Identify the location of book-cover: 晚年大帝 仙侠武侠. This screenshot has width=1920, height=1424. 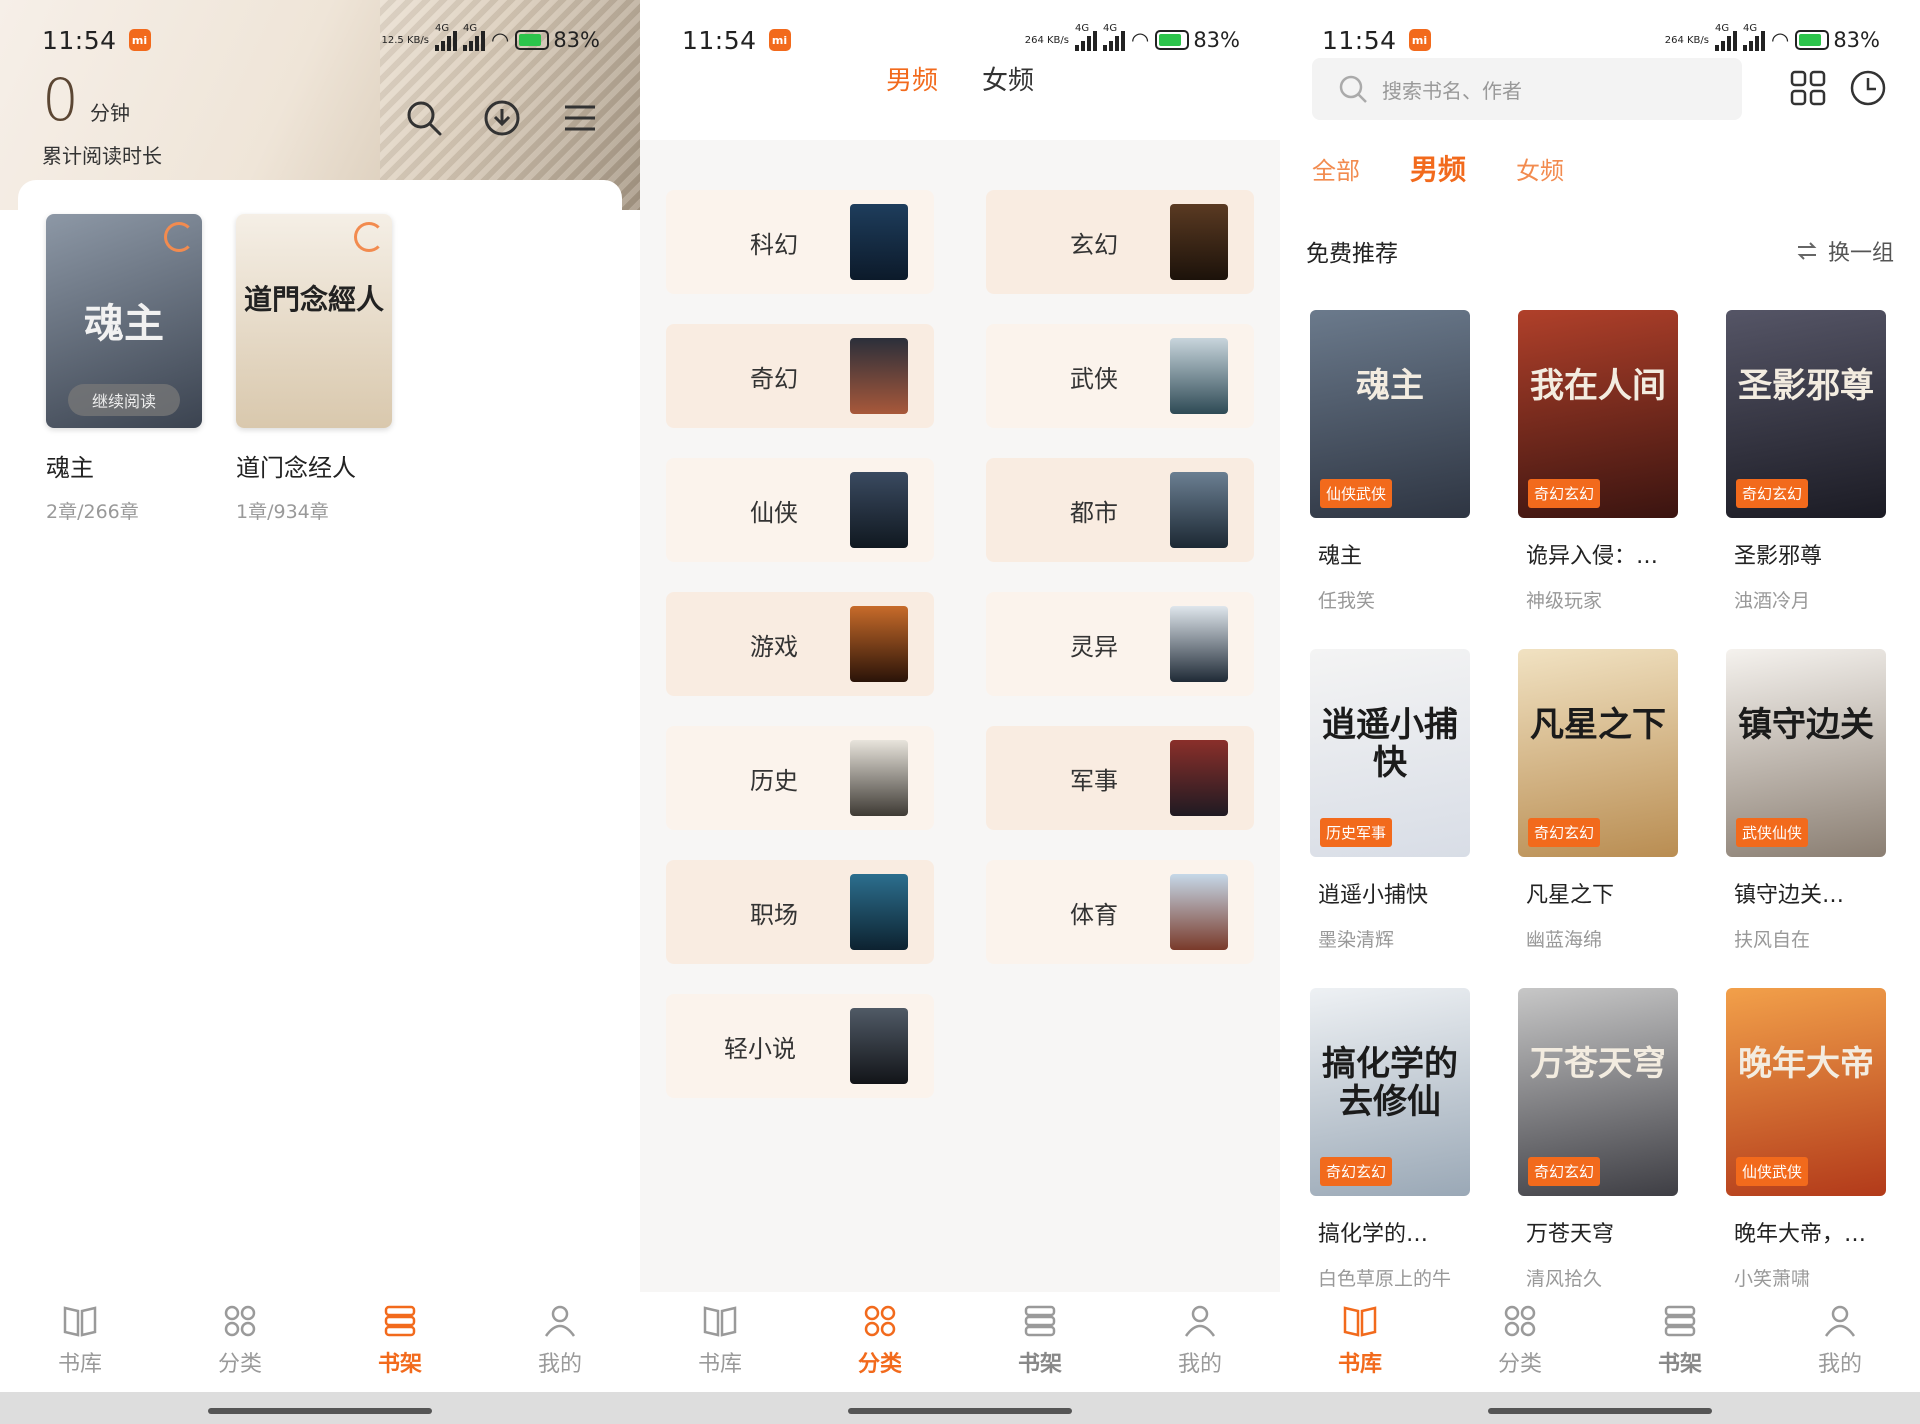
(1806, 1092).